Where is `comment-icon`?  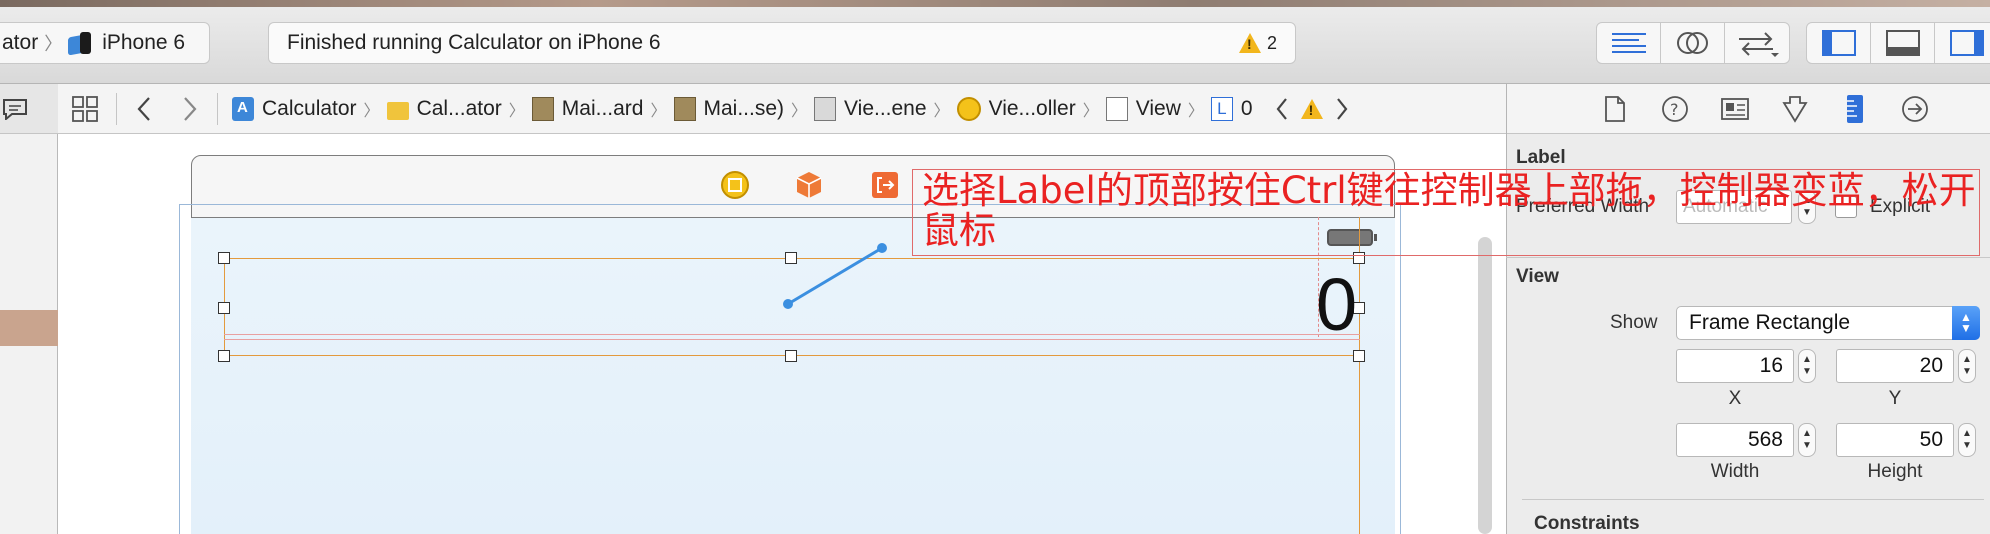 comment-icon is located at coordinates (15, 109).